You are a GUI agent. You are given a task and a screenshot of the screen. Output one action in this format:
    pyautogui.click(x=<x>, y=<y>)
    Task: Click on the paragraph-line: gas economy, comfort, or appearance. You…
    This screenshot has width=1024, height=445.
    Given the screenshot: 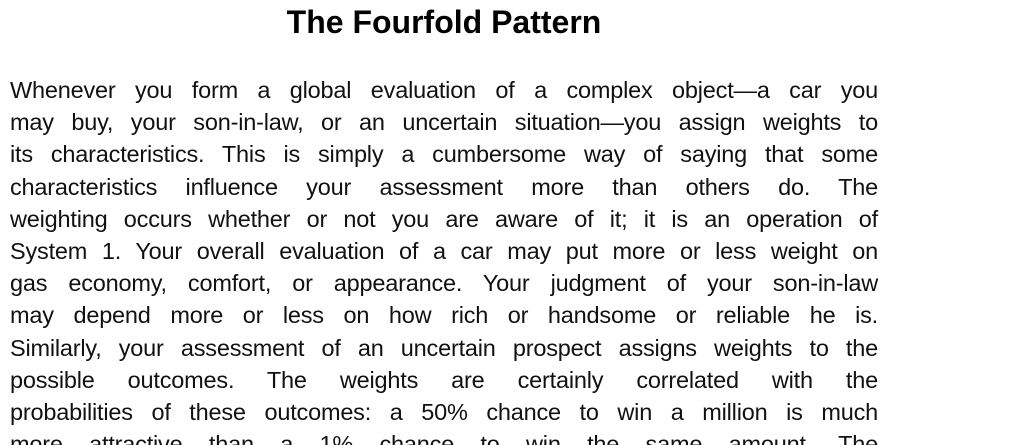 What is the action you would take?
    pyautogui.click(x=444, y=283)
    